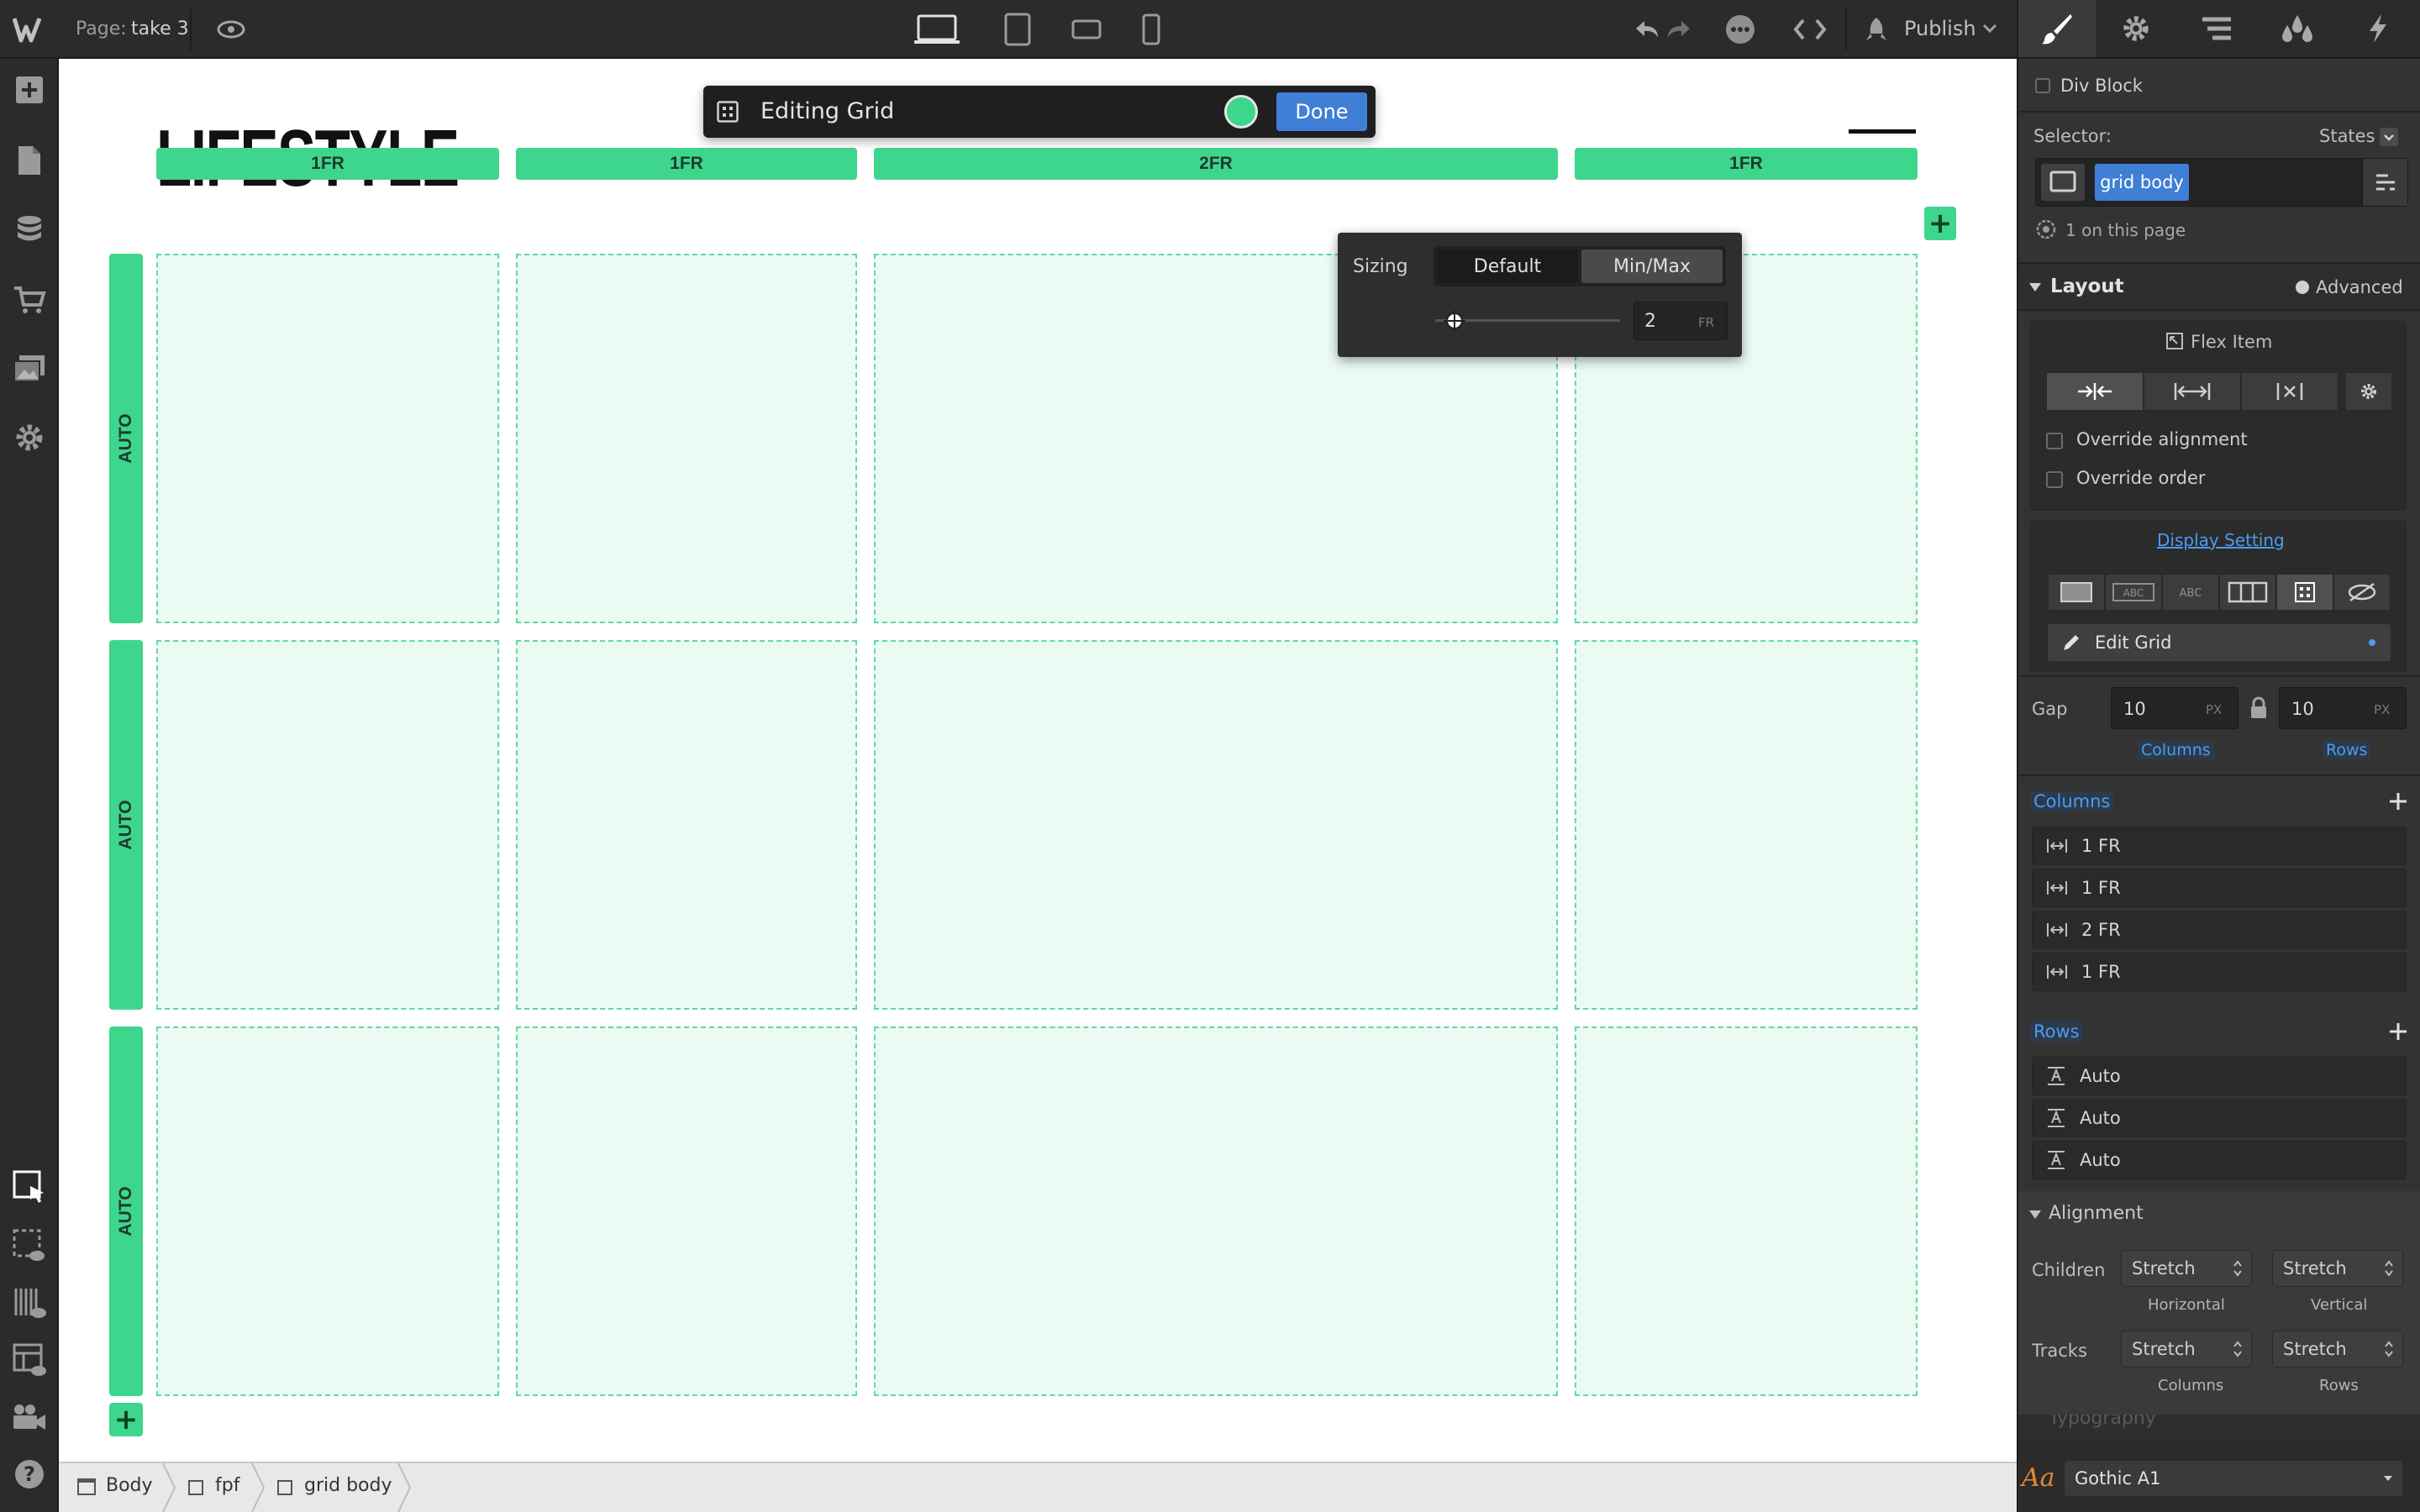 The width and height of the screenshot is (2420, 1512). I want to click on row-track-1: AUTO, so click(126, 438).